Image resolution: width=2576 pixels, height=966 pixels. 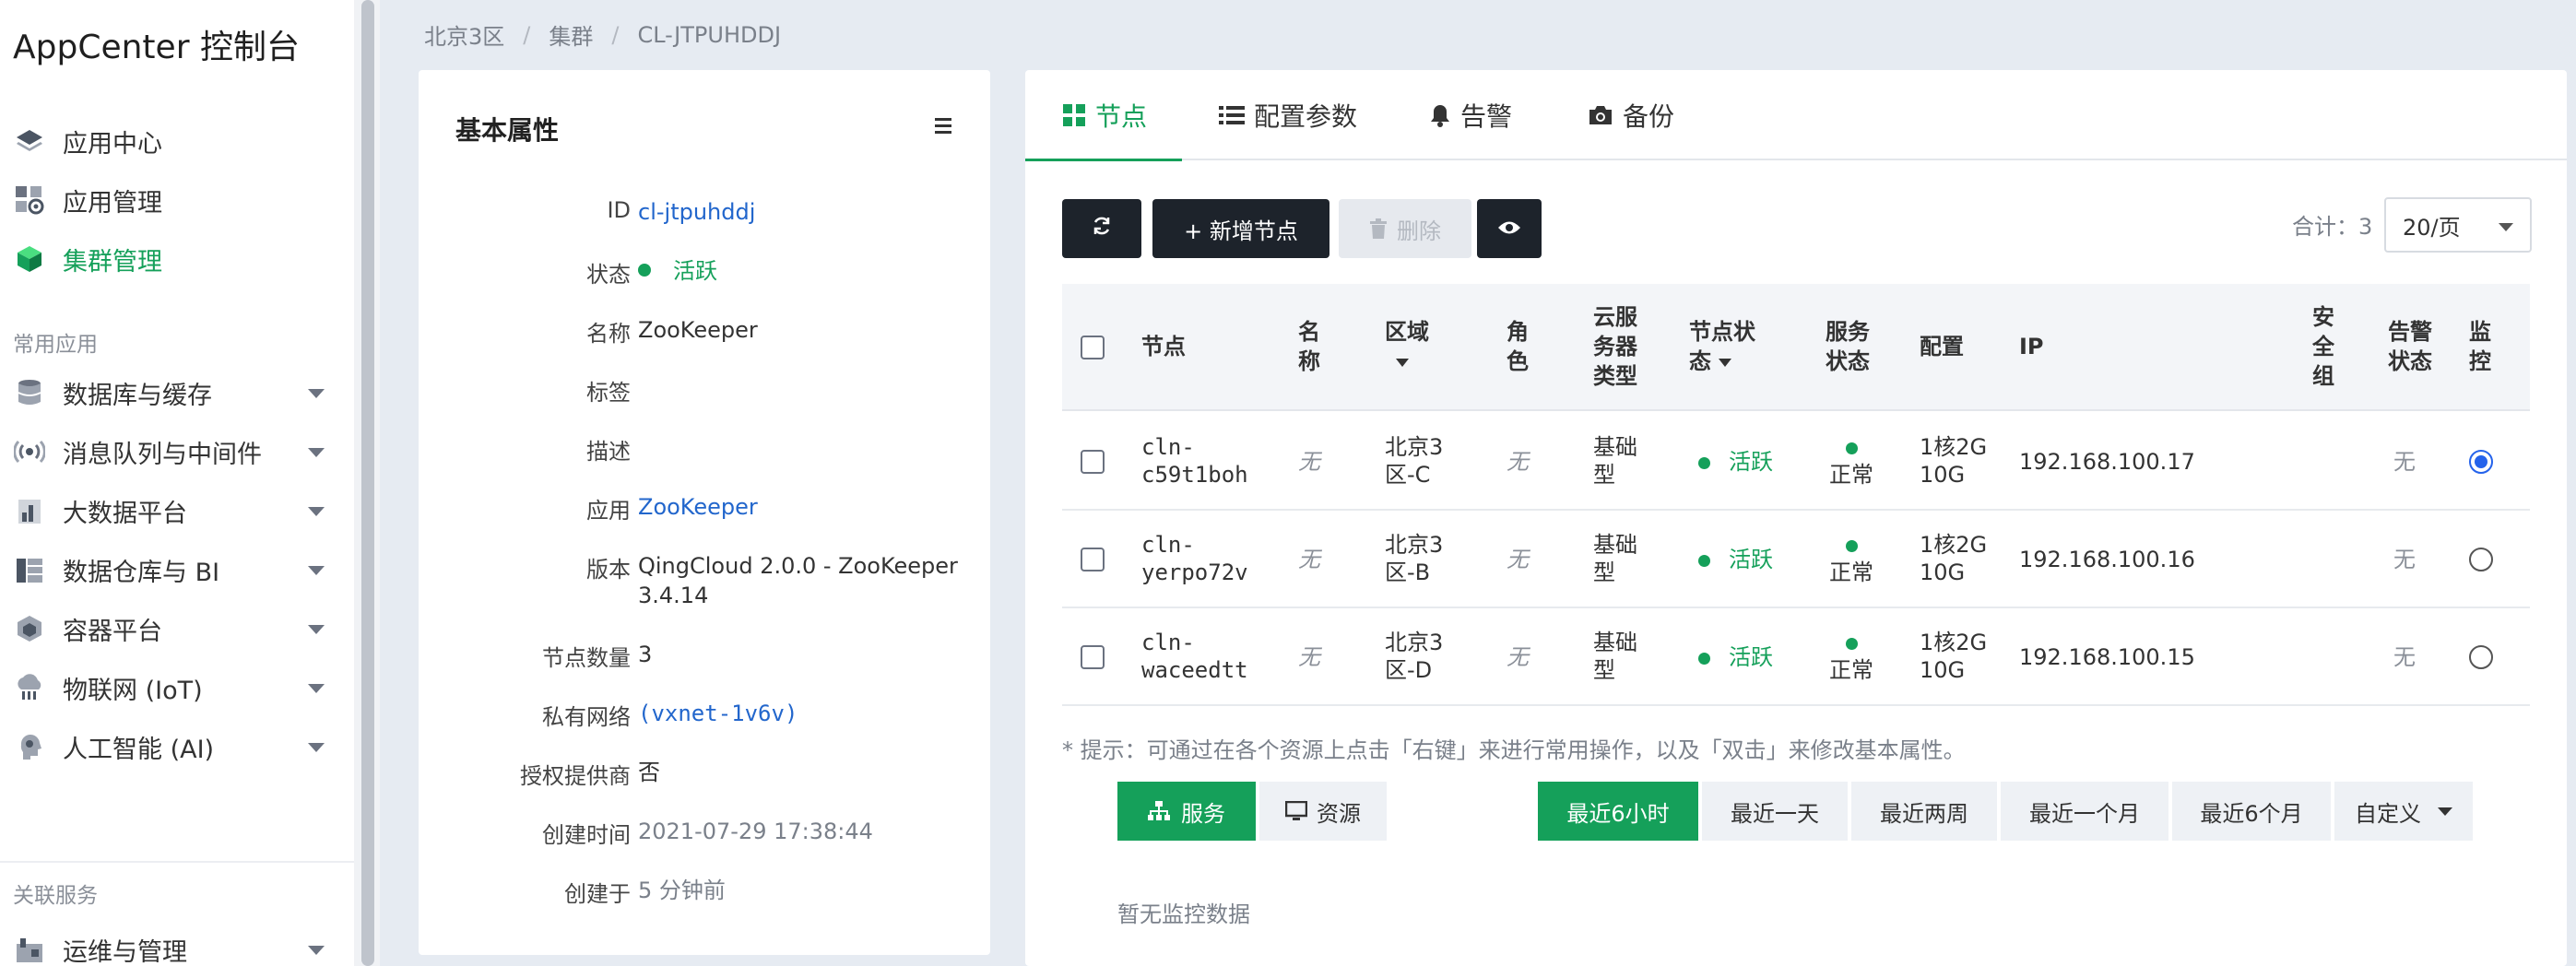 I want to click on sidebar-item-label: 集群管理, so click(x=112, y=262).